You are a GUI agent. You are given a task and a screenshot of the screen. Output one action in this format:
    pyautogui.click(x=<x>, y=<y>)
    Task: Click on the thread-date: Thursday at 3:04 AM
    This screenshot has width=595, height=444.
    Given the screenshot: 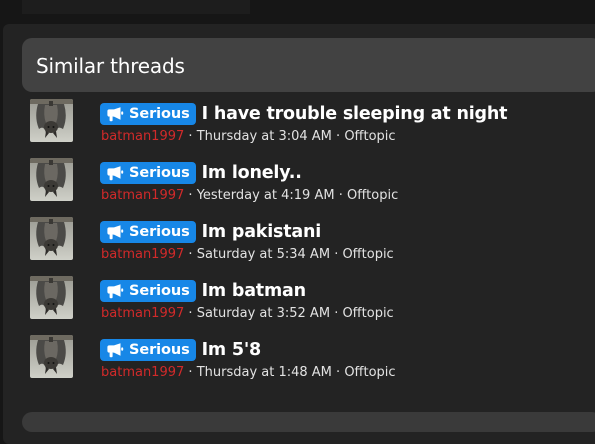 What is the action you would take?
    pyautogui.click(x=264, y=136)
    